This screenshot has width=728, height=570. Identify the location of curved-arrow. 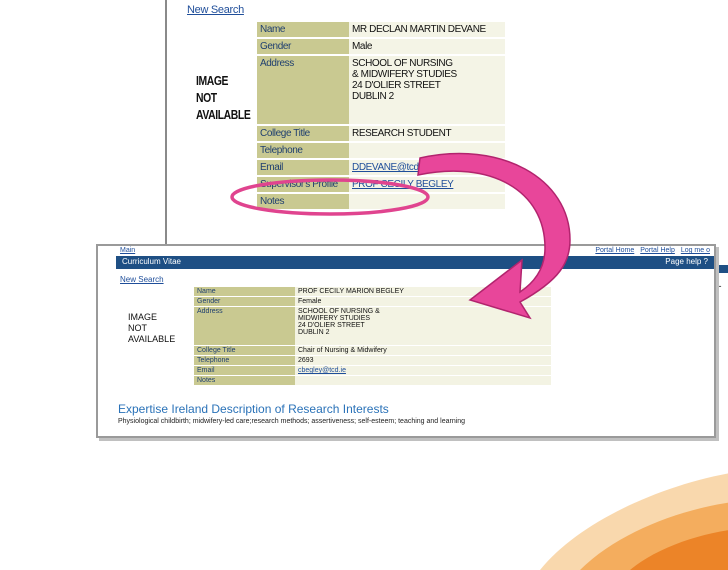
(494, 236).